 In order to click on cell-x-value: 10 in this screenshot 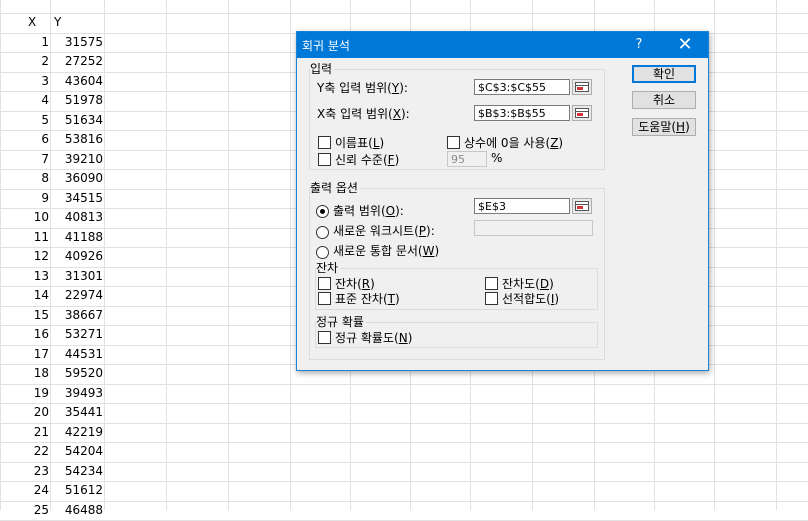, I will do `click(24, 217)`.